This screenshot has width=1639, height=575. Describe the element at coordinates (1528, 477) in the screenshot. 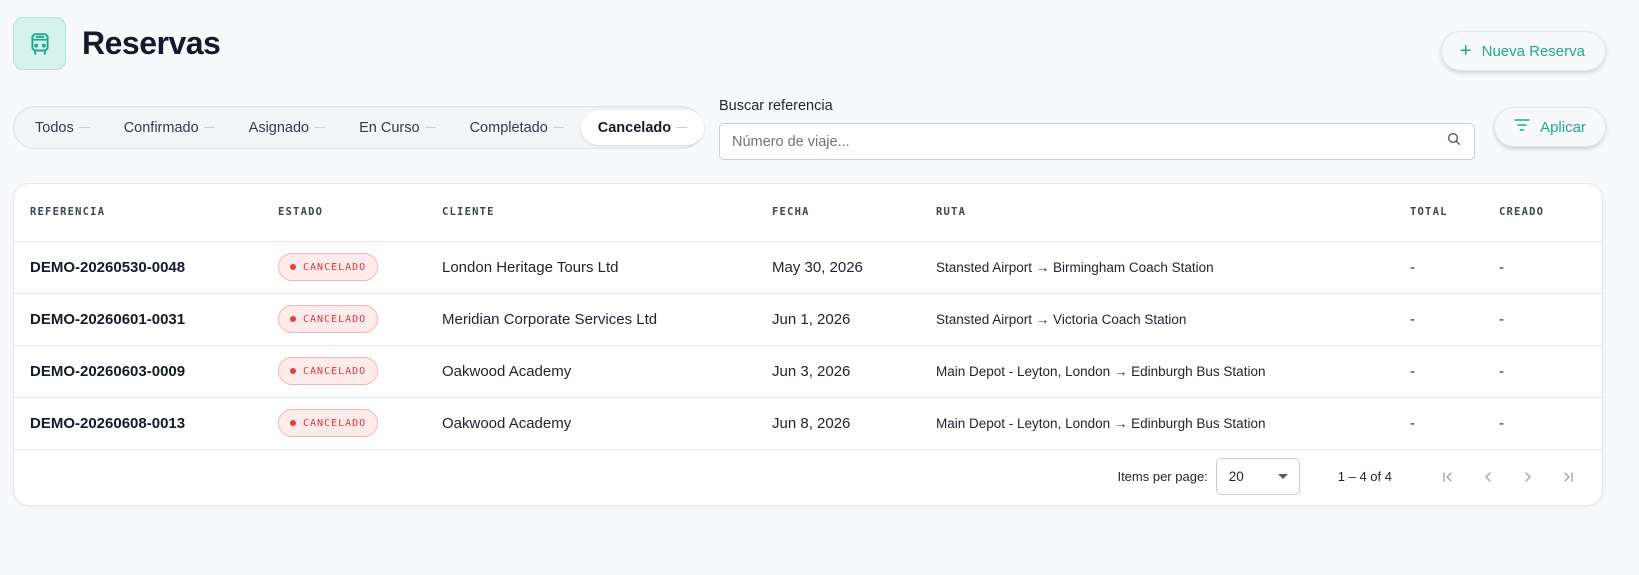

I see `chevron-right-icon` at that location.